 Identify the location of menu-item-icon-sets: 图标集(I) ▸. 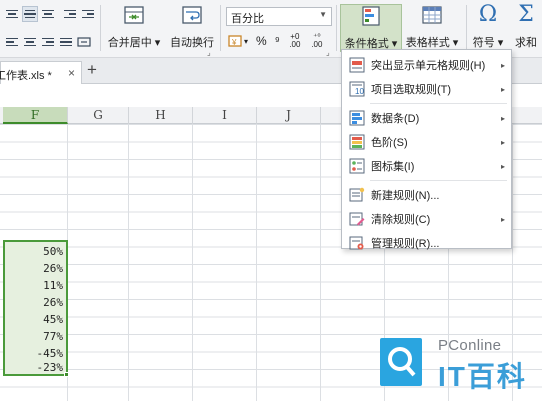
(426, 166).